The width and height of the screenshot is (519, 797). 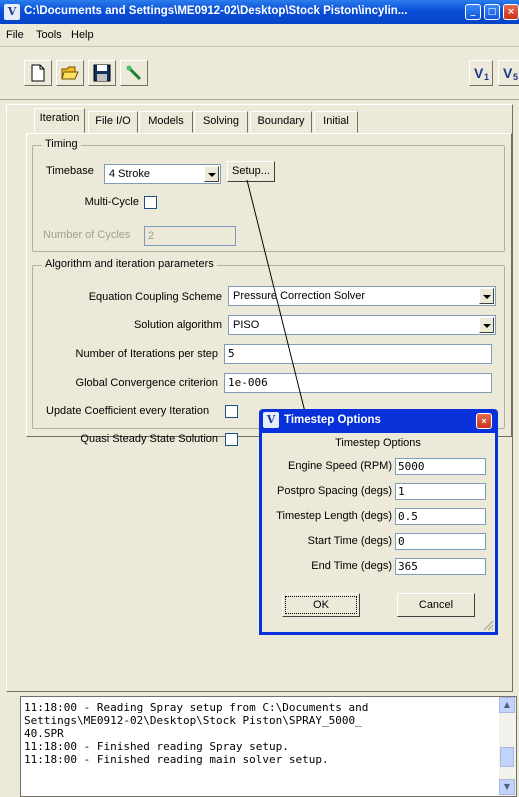 I want to click on start-time-label: Start Time (degs), so click(x=349, y=541).